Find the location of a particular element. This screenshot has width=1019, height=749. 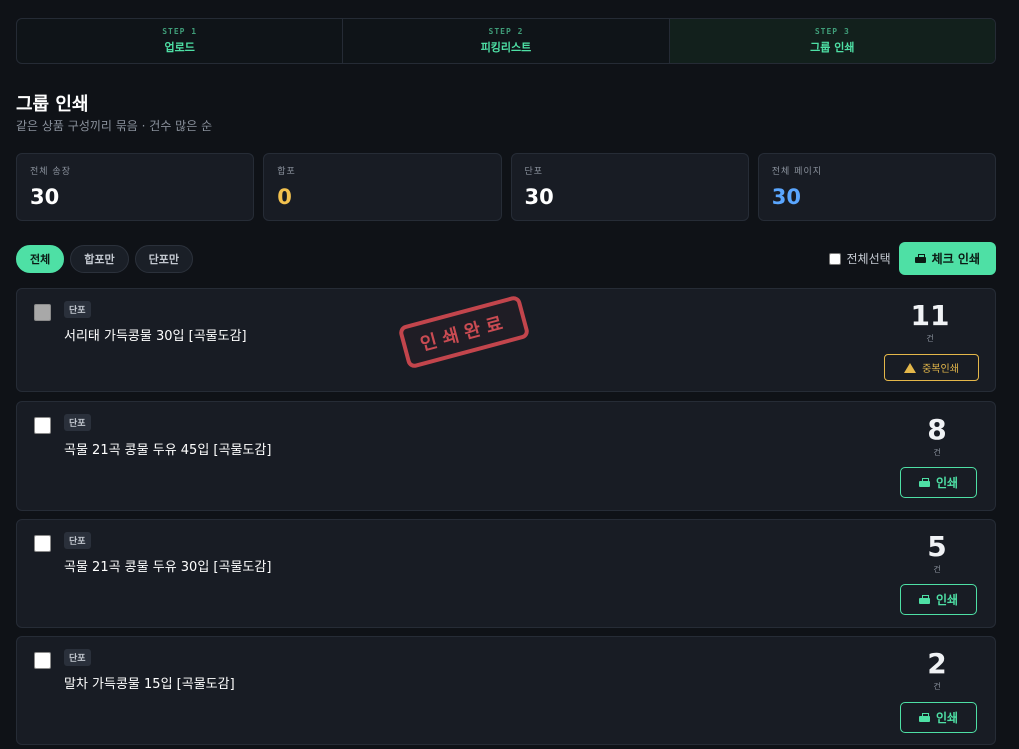

step-group-print: STEP 3 그룹 인쇄 is located at coordinates (832, 41).